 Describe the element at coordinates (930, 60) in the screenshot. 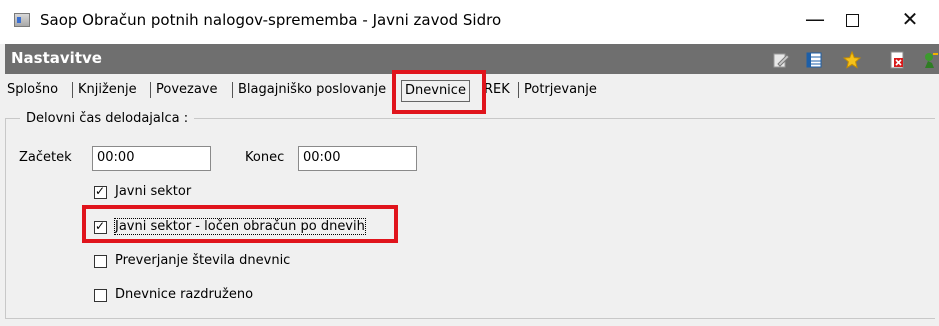

I see `exit-icon` at that location.